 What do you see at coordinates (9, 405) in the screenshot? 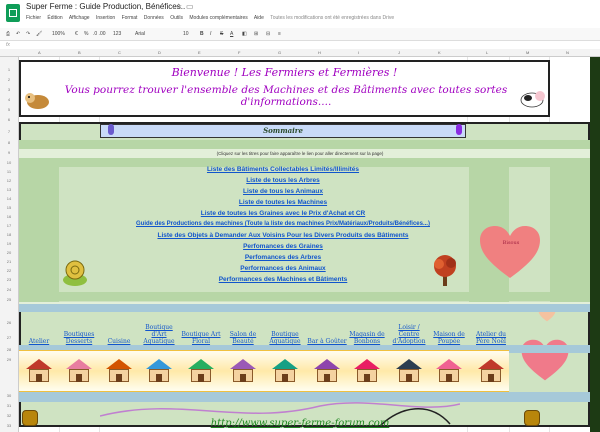
I see `row-number: 31` at bounding box center [9, 405].